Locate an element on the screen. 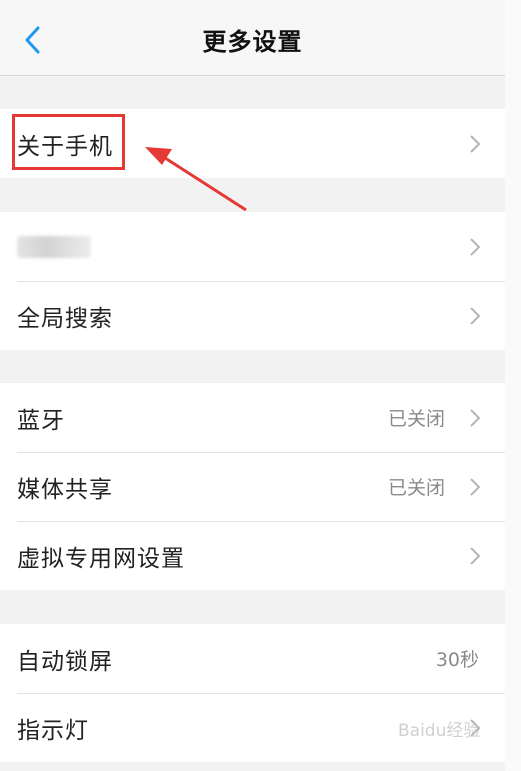 This screenshot has width=521, height=771. row-label: 自动锁屏 is located at coordinates (65, 661).